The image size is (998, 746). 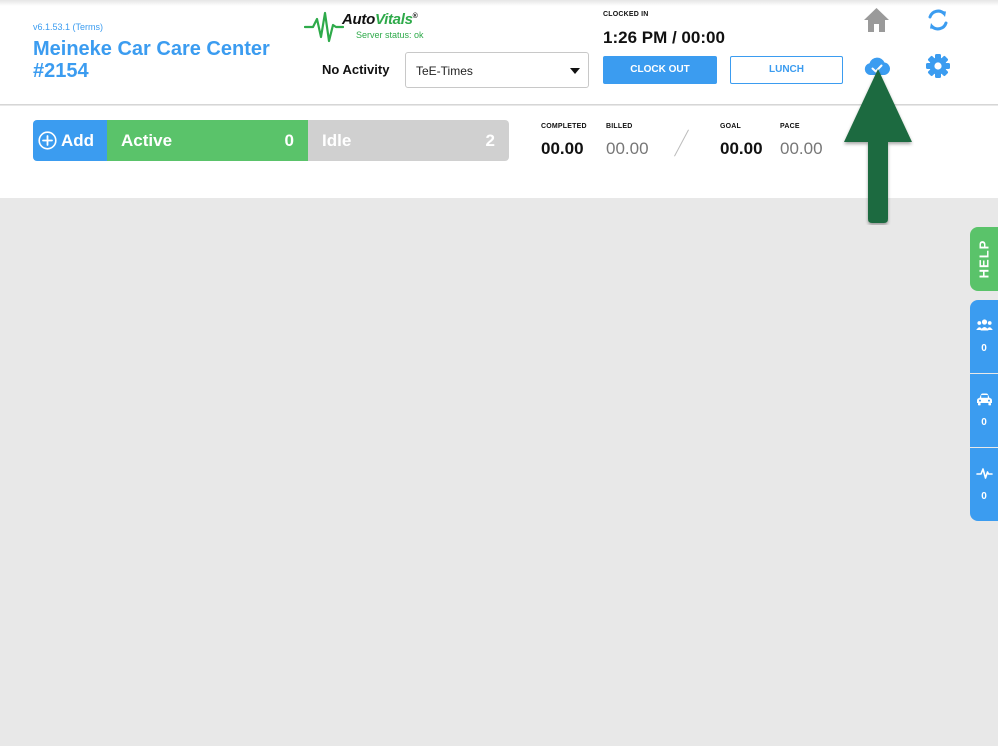 What do you see at coordinates (984, 410) in the screenshot?
I see `side-tab-vehicles: 0` at bounding box center [984, 410].